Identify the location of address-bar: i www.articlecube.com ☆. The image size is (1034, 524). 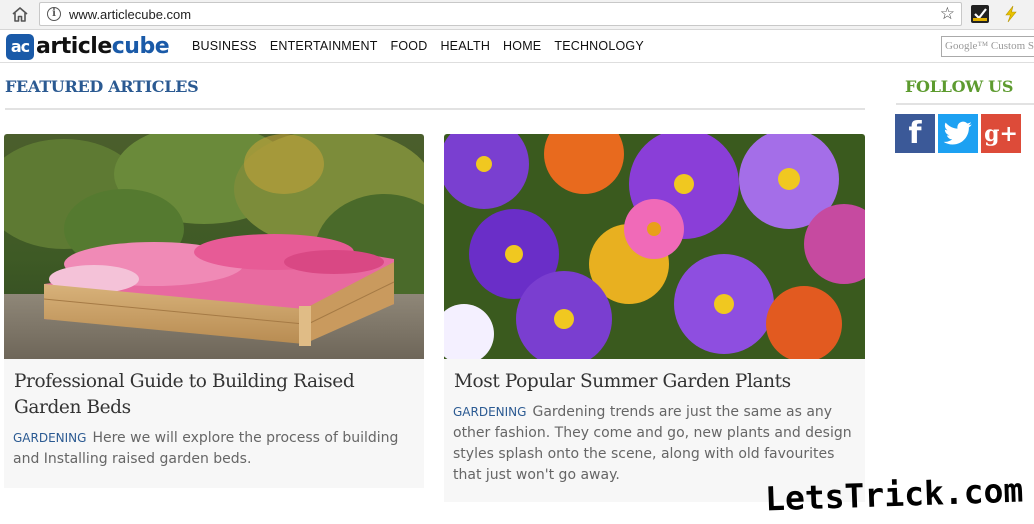
(500, 14).